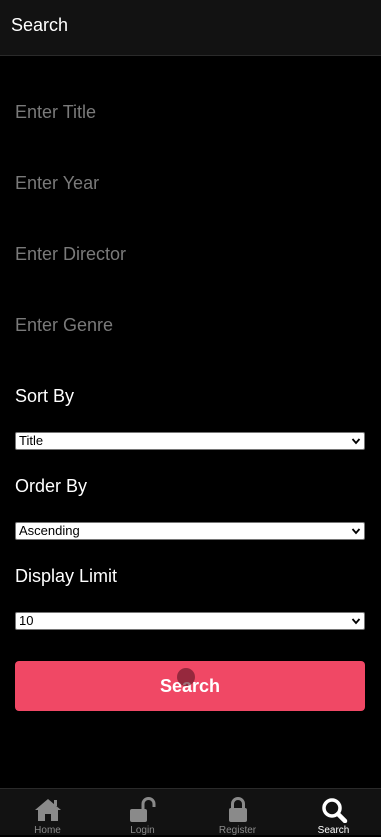 Image resolution: width=381 pixels, height=837 pixels. What do you see at coordinates (31, 440) in the screenshot?
I see `sort-by-value: Title` at bounding box center [31, 440].